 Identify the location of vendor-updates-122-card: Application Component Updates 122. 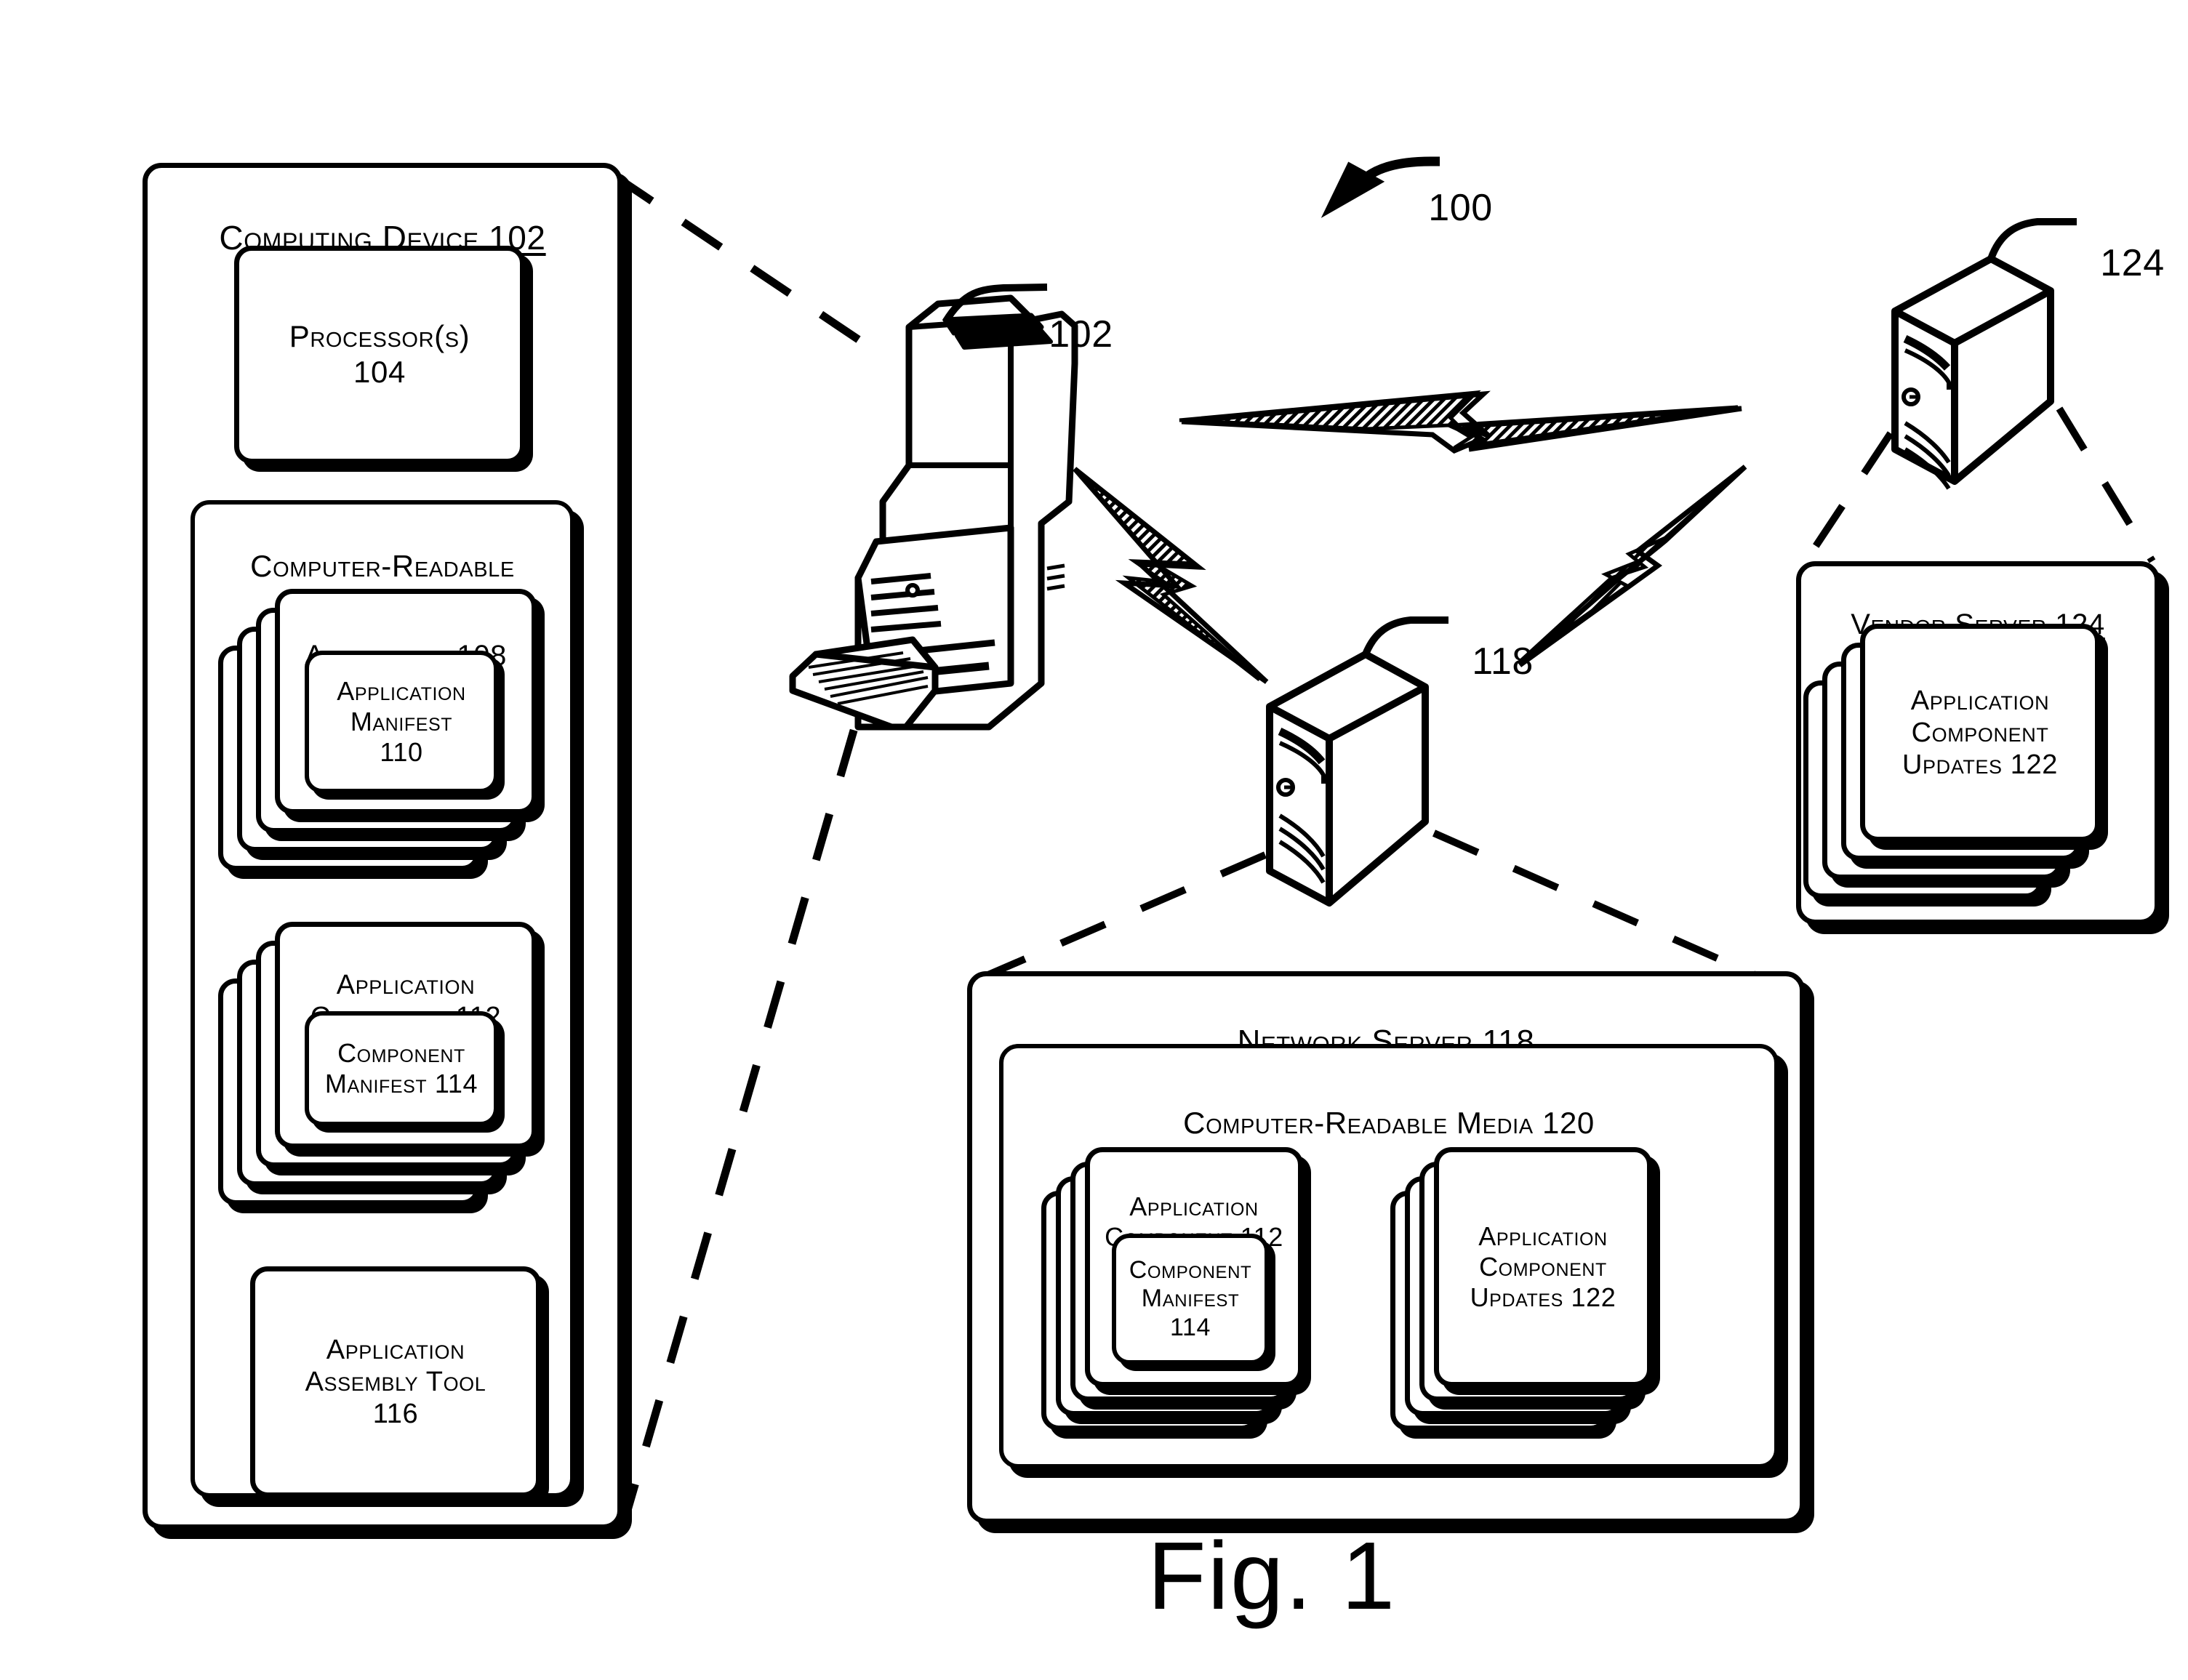
(1980, 733).